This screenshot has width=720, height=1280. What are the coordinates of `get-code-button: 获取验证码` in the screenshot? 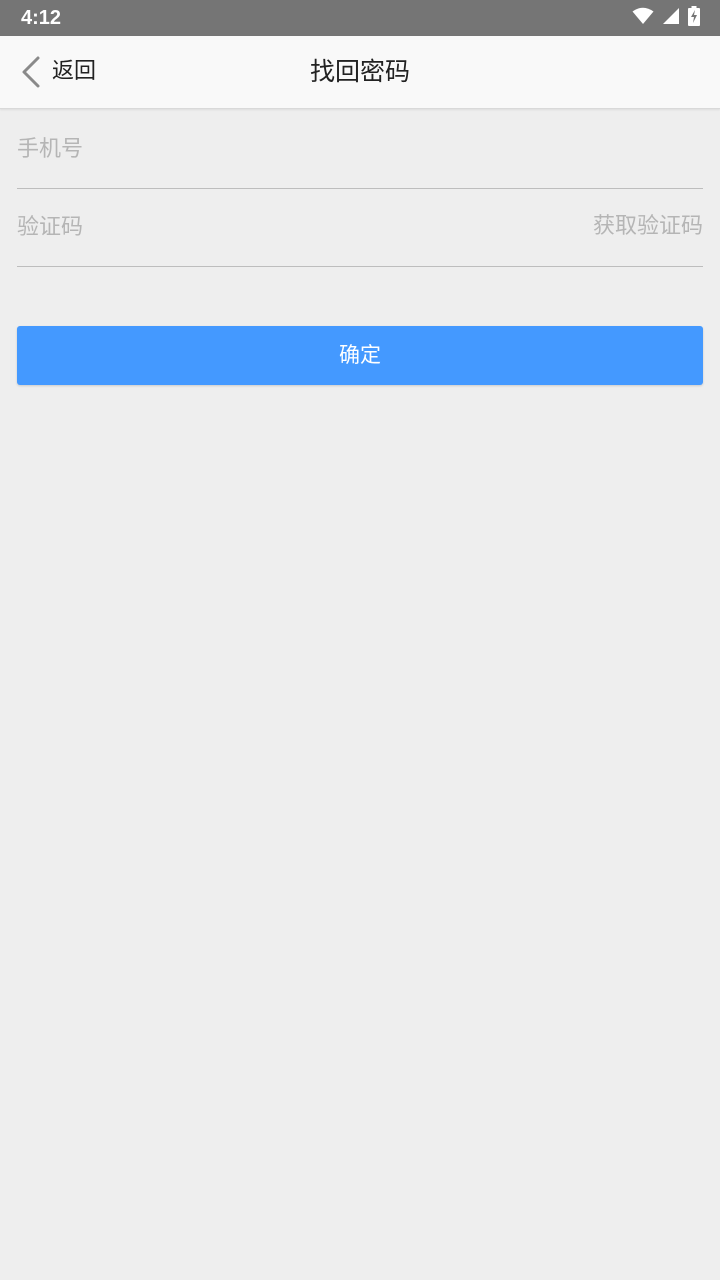 It's located at (648, 227).